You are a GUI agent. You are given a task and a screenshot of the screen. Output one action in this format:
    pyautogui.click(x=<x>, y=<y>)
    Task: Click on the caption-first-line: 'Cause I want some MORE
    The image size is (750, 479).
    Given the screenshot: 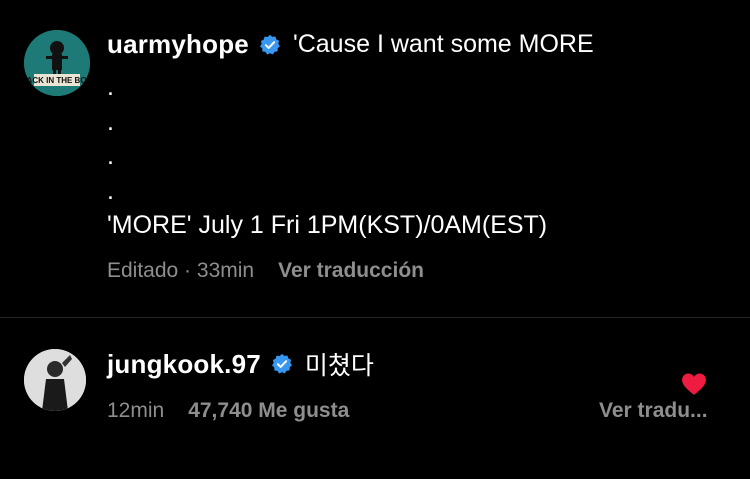 What is the action you would take?
    pyautogui.click(x=443, y=44)
    